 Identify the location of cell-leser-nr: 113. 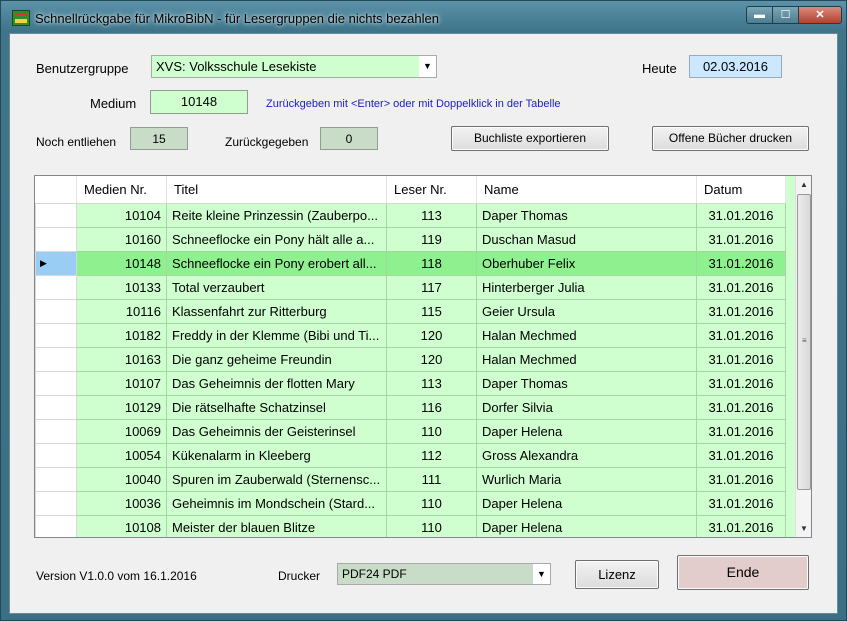
(431, 215).